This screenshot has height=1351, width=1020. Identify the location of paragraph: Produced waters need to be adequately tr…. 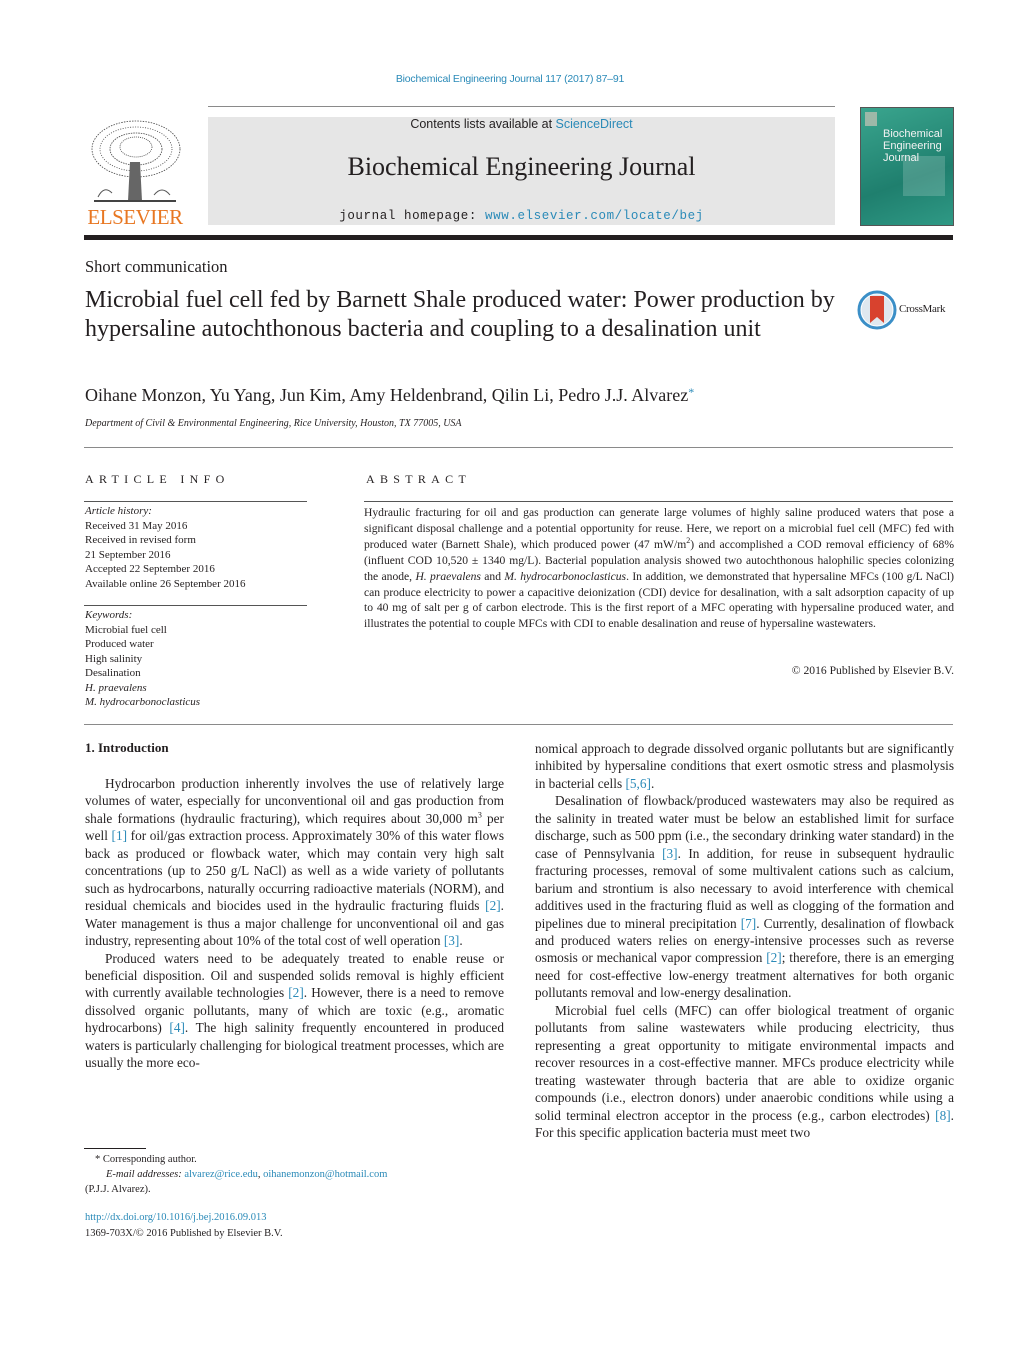
(294, 1011).